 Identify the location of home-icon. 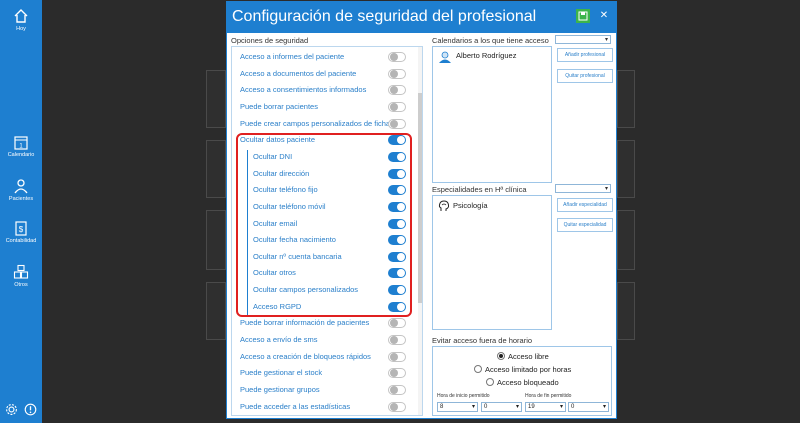
(21, 16).